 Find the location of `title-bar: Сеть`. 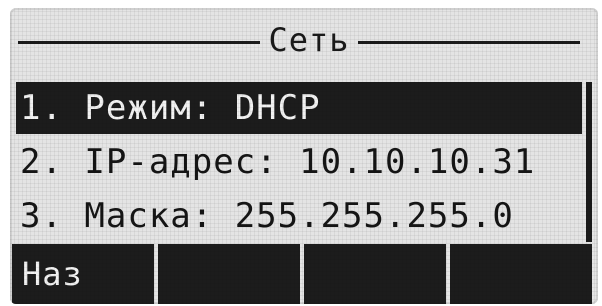

title-bar: Сеть is located at coordinates (304, 40).